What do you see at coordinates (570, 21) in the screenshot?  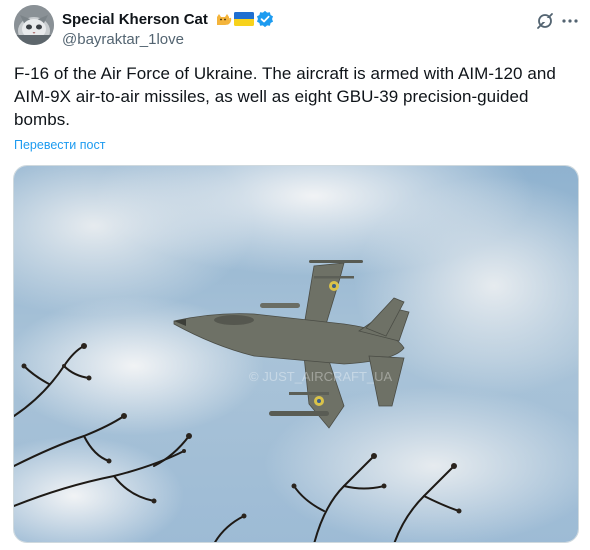 I see `more-options-icon` at bounding box center [570, 21].